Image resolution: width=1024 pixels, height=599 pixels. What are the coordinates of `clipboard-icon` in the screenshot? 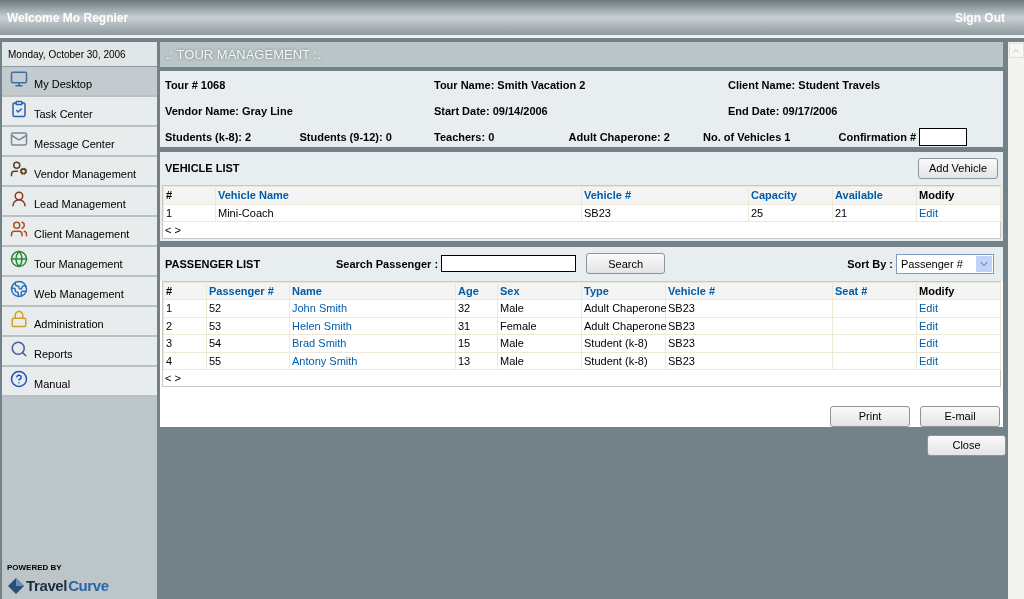 It's located at (19, 109).